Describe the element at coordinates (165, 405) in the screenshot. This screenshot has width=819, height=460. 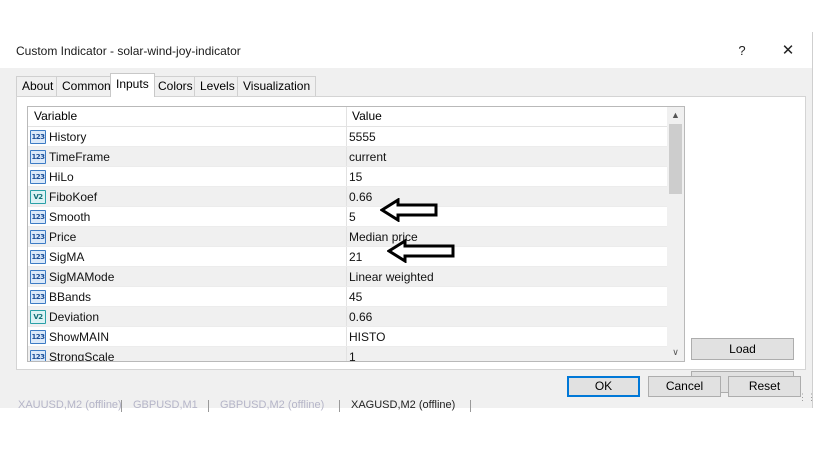
I see `chart-tab: GBPUSD,M1` at that location.